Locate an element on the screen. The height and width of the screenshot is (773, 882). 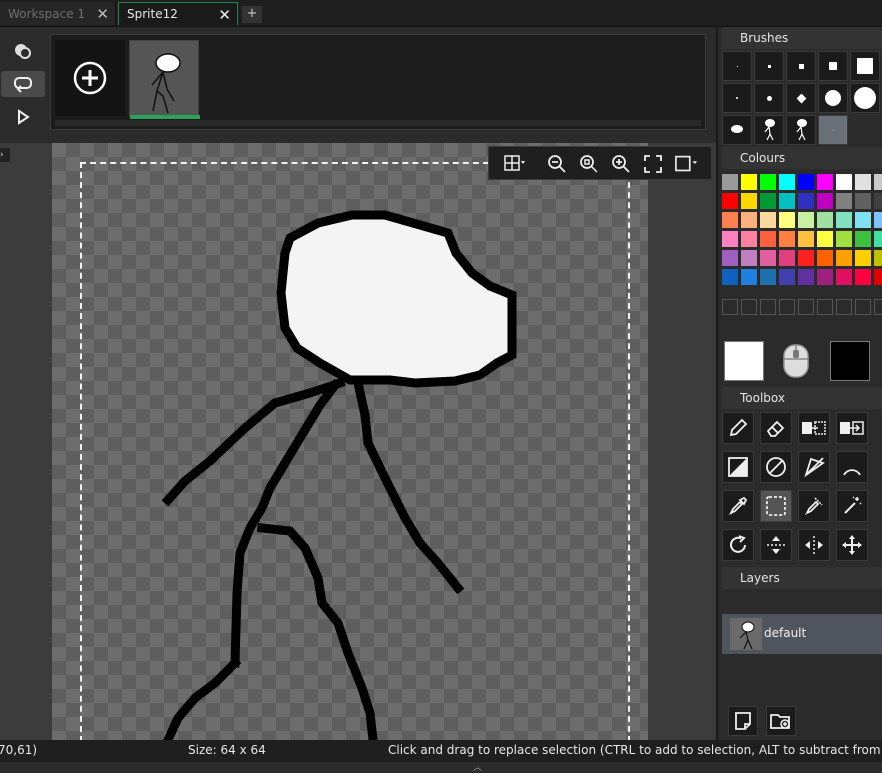
play-button is located at coordinates (23, 117).